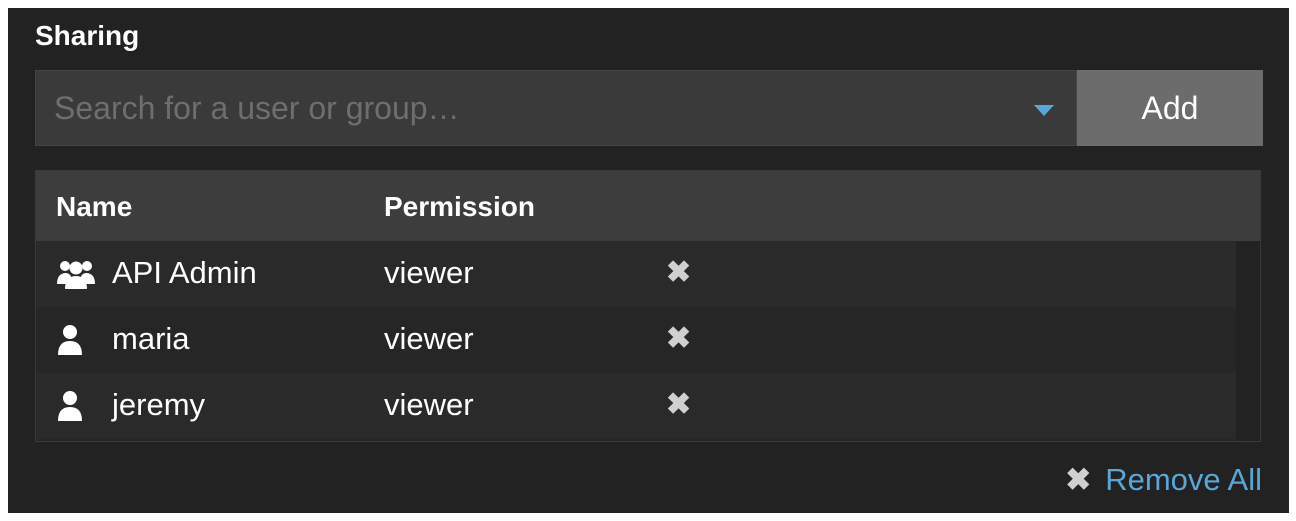 The height and width of the screenshot is (521, 1296). Describe the element at coordinates (94, 206) in the screenshot. I see `column-header-name: Name` at that location.